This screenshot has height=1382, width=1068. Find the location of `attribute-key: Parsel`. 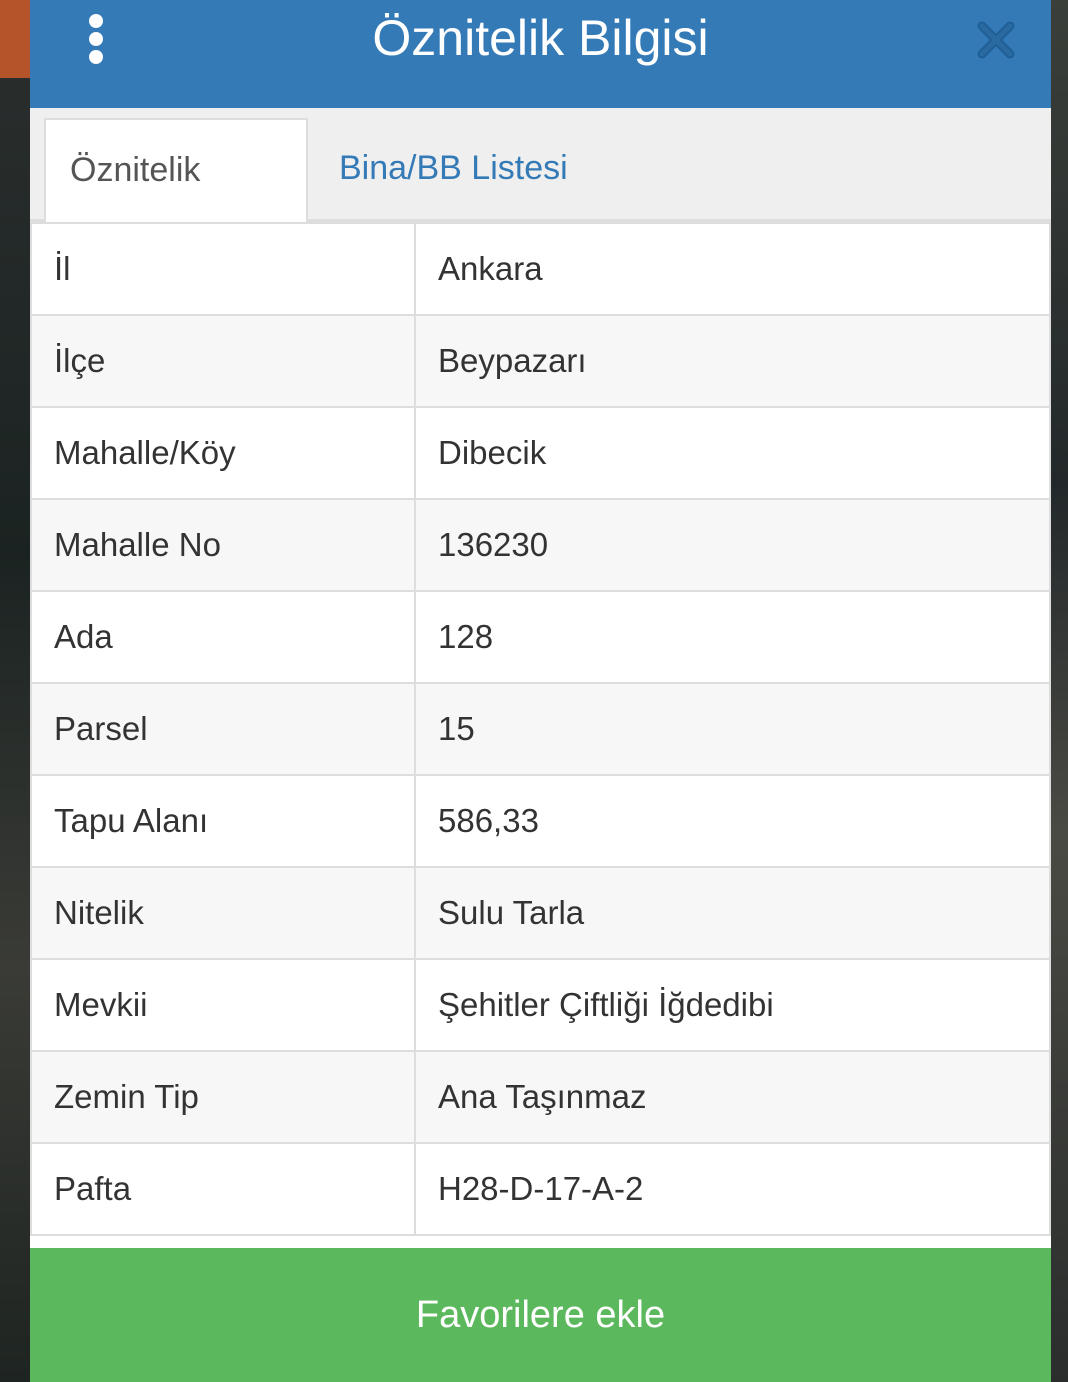

attribute-key: Parsel is located at coordinates (223, 729).